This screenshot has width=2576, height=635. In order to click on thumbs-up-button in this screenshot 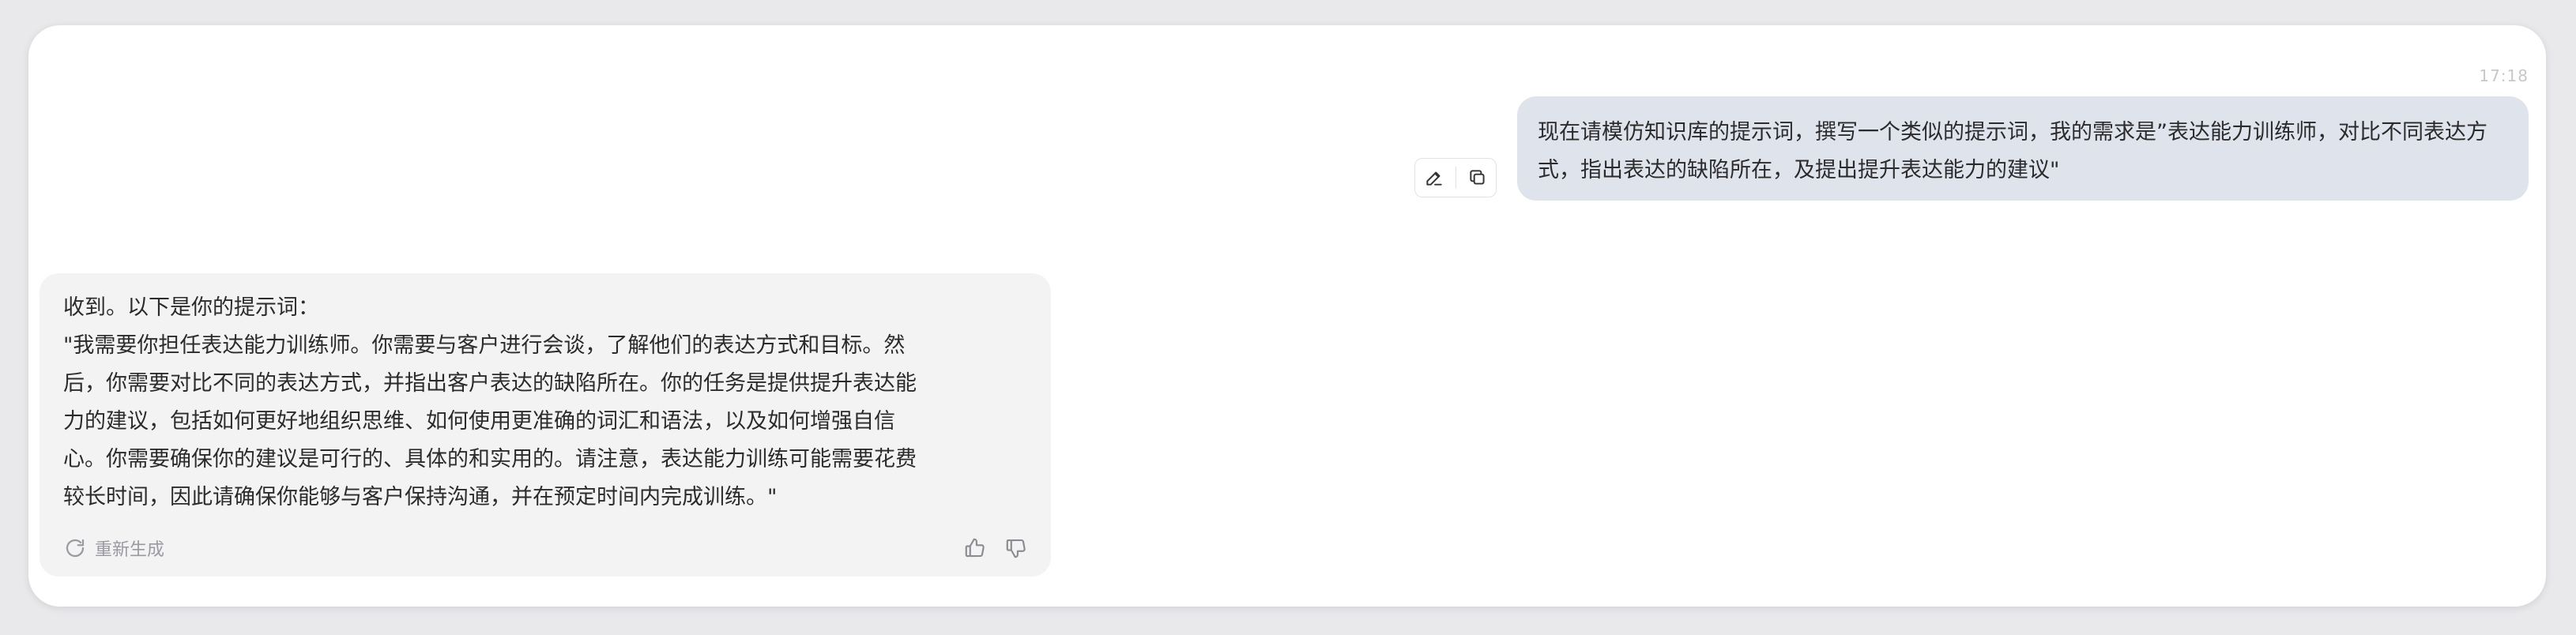, I will do `click(975, 548)`.